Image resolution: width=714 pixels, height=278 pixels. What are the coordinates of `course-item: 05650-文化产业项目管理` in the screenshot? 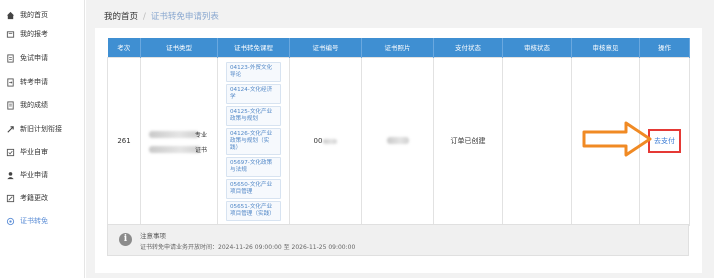 It's located at (253, 188).